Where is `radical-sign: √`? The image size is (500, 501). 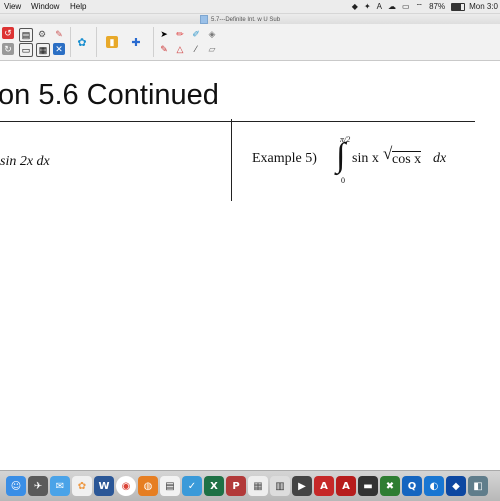 radical-sign: √ is located at coordinates (388, 153).